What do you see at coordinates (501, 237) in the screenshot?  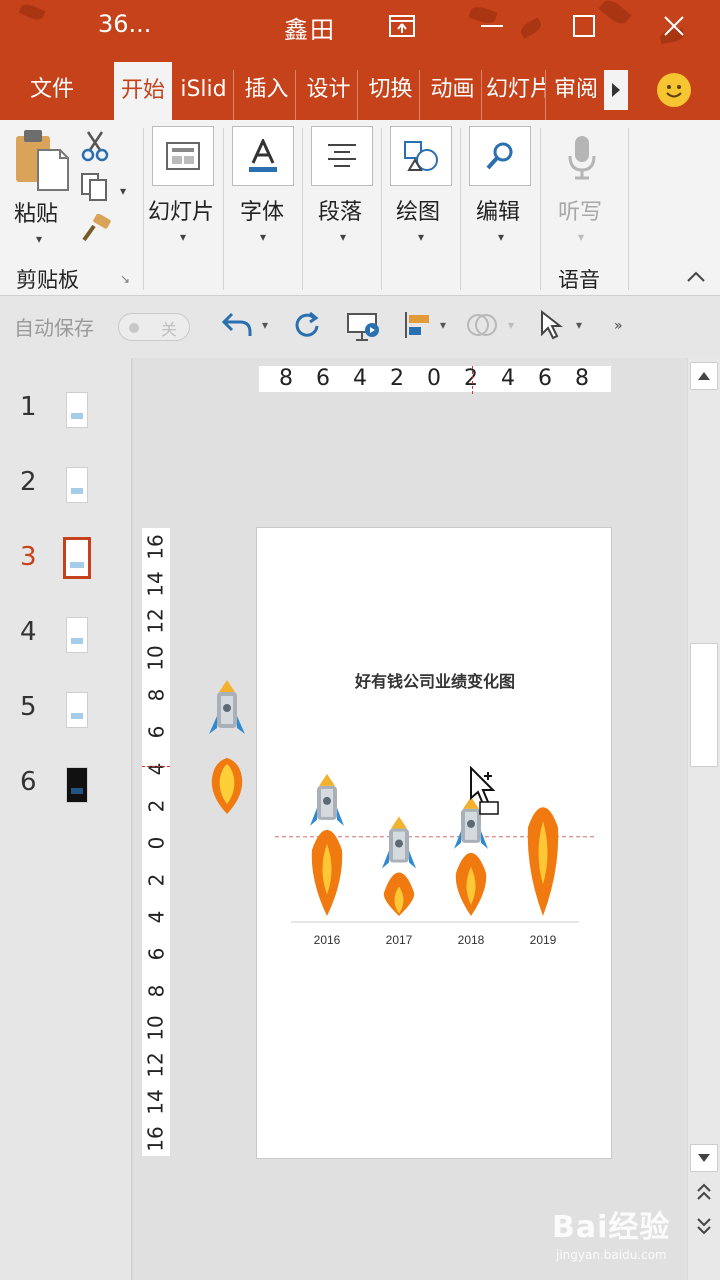 I see `editing-dropdown-icon: ▾` at bounding box center [501, 237].